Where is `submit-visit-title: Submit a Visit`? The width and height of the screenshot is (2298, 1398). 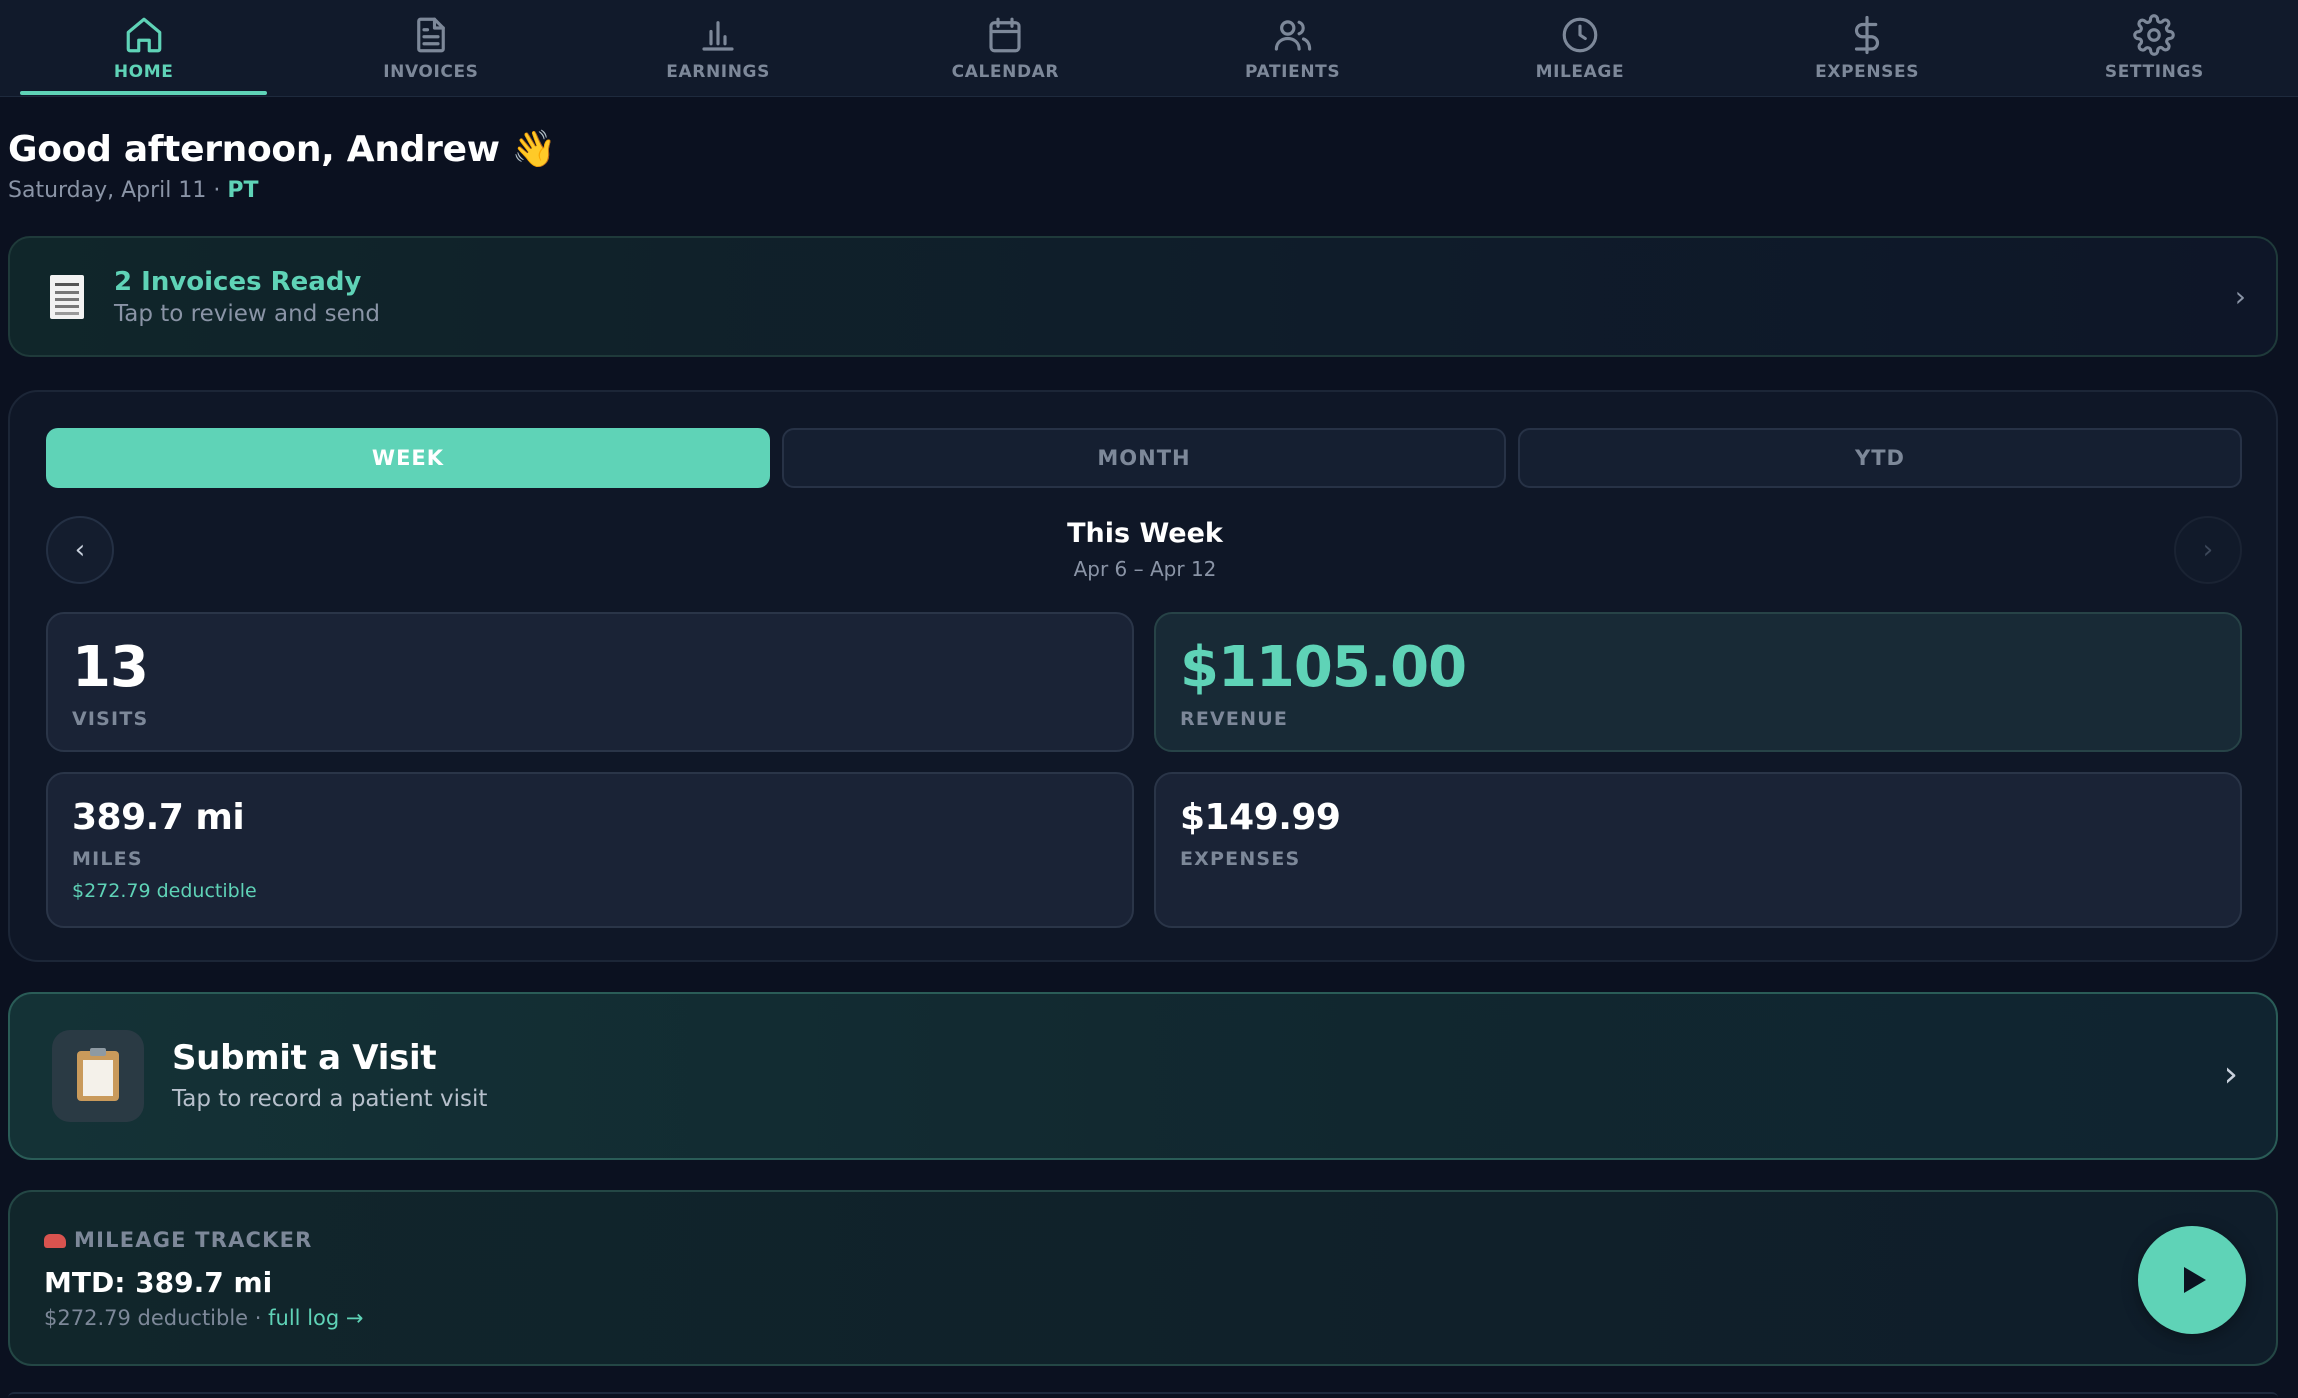
submit-visit-title: Submit a Visit is located at coordinates (304, 1058).